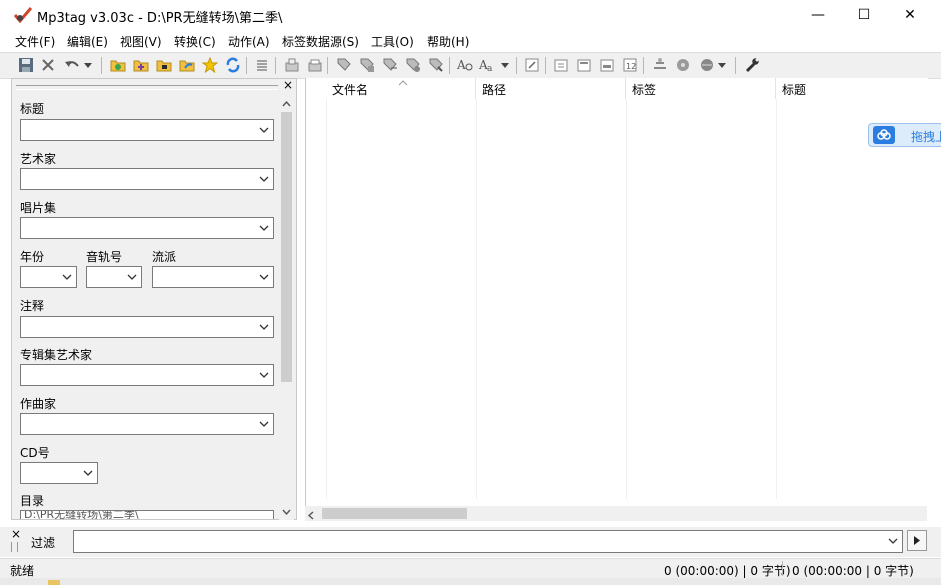 The image size is (941, 585). Describe the element at coordinates (35, 41) in the screenshot. I see `menu-file: 文件(F)` at that location.